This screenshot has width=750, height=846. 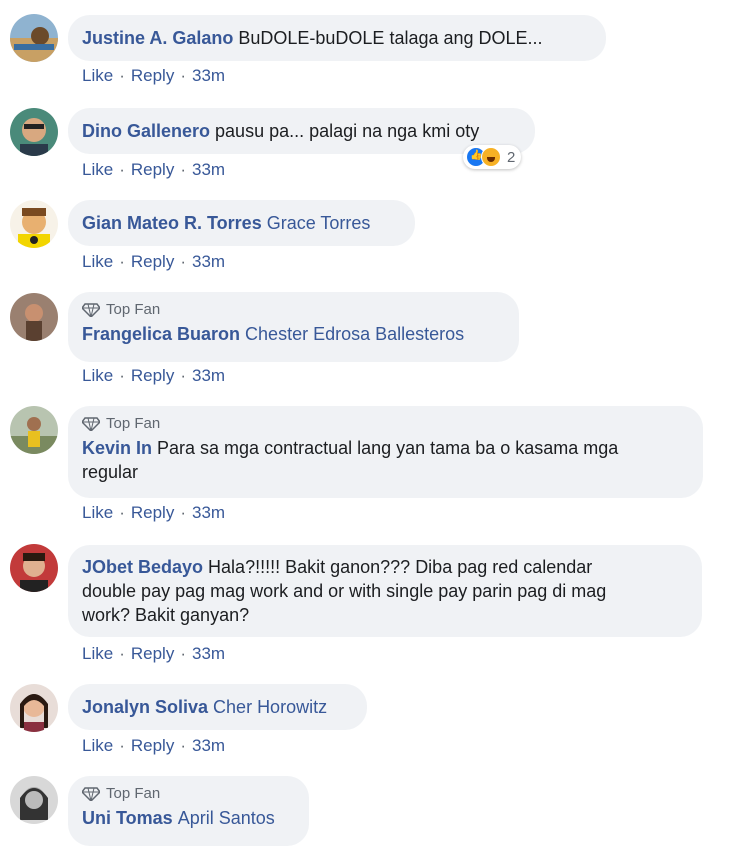 What do you see at coordinates (157, 38) in the screenshot?
I see `comment-author: Justine A. Galano` at bounding box center [157, 38].